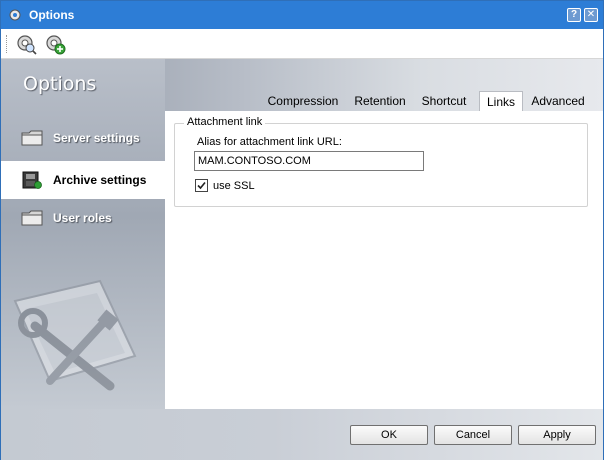 This screenshot has width=604, height=460. I want to click on use-ssl-checkbox, so click(201, 185).